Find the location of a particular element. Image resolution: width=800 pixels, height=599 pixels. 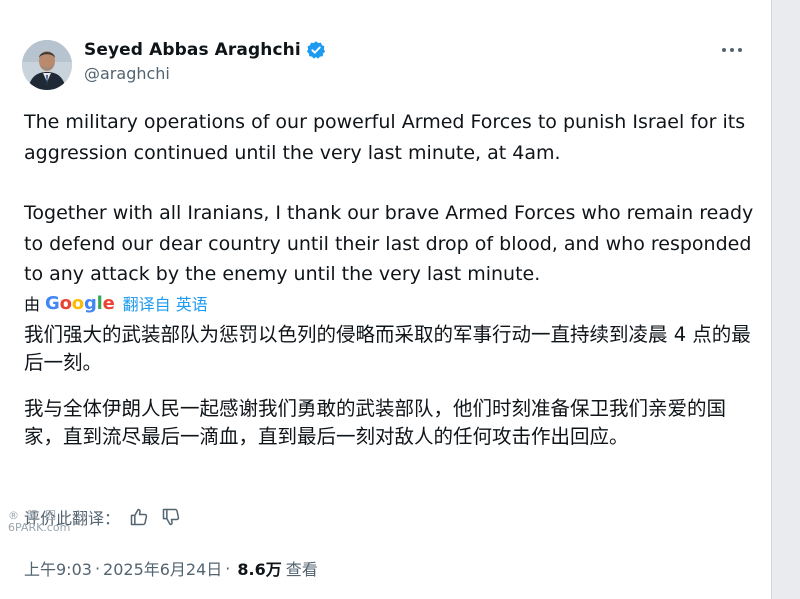

views-label: 查看 is located at coordinates (301, 569).